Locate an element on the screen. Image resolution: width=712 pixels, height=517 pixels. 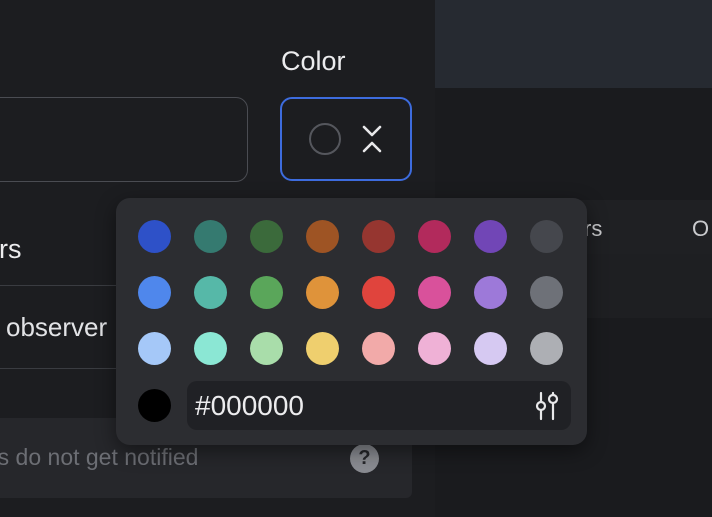
hex-color-value: #000000 is located at coordinates (249, 406).